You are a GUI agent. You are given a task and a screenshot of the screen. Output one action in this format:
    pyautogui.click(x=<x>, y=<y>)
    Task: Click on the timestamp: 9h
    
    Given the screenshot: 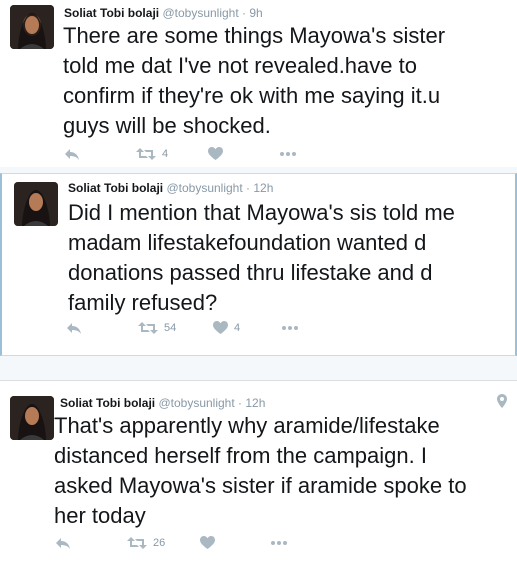 What is the action you would take?
    pyautogui.click(x=255, y=13)
    